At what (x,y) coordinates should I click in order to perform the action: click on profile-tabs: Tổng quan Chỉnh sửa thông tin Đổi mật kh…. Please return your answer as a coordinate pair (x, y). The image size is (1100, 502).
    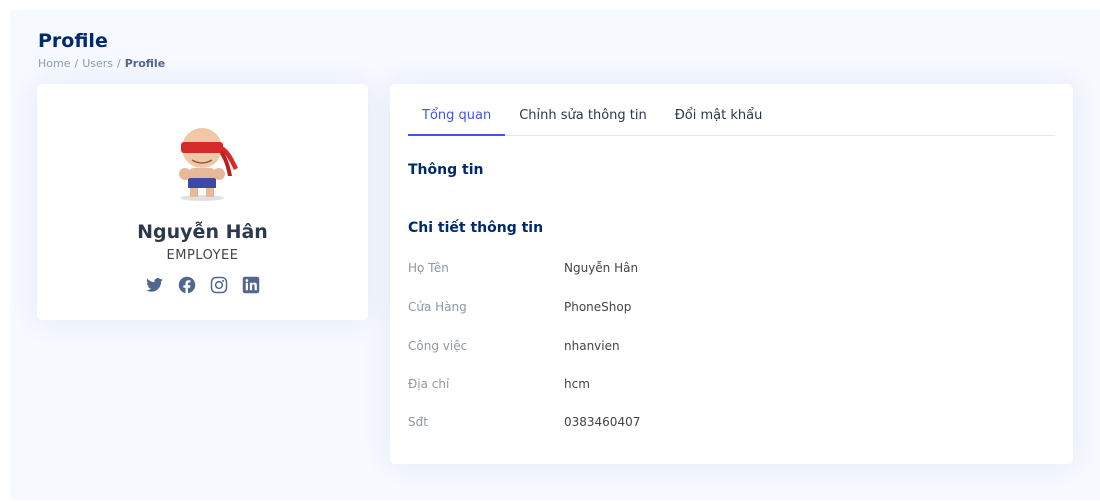
    Looking at the image, I should click on (731, 117).